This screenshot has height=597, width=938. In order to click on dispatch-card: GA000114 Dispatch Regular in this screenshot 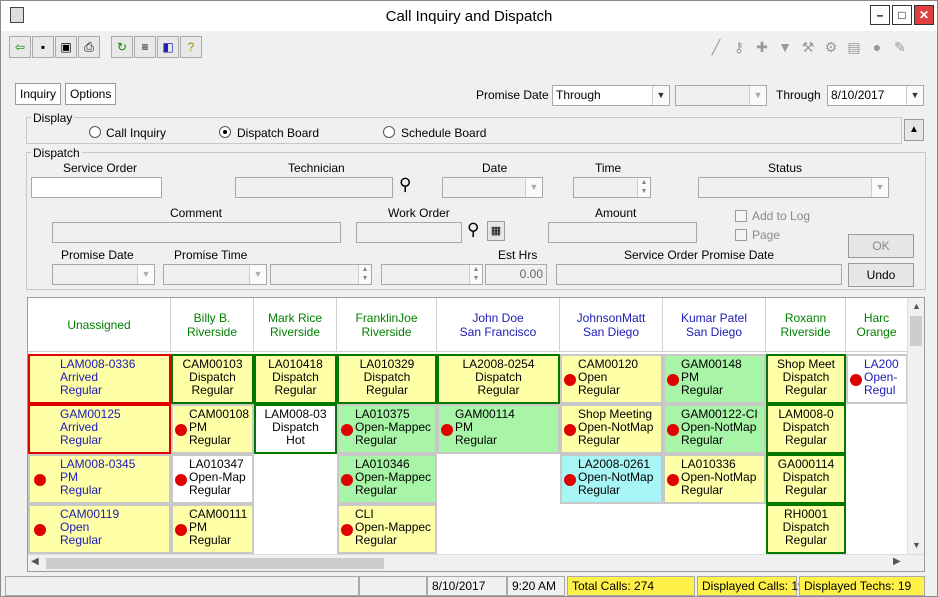, I will do `click(806, 479)`.